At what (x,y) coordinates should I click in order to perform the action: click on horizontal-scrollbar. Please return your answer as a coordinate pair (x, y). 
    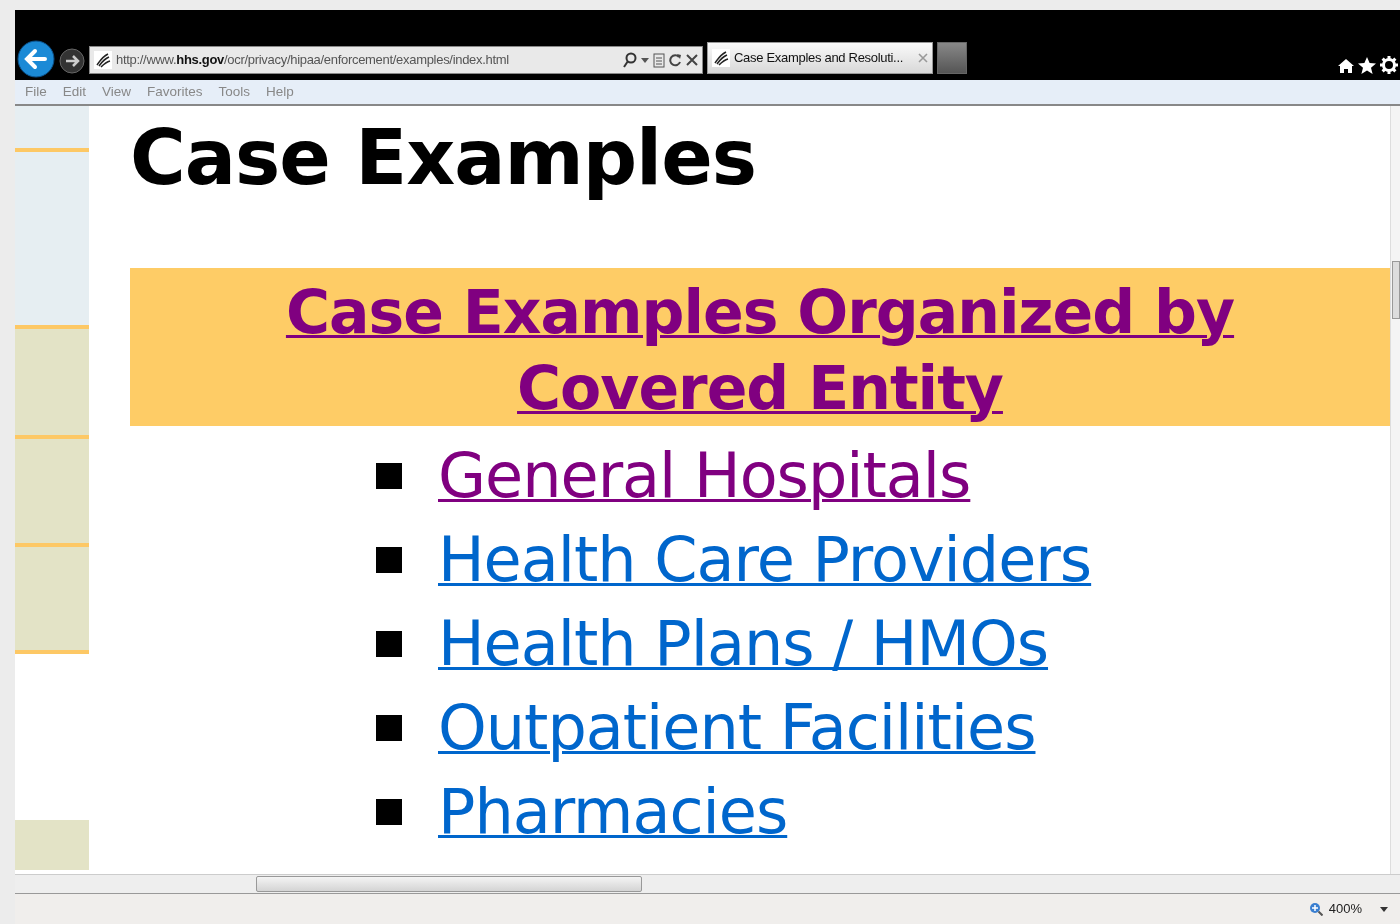
    Looking at the image, I should click on (707, 884).